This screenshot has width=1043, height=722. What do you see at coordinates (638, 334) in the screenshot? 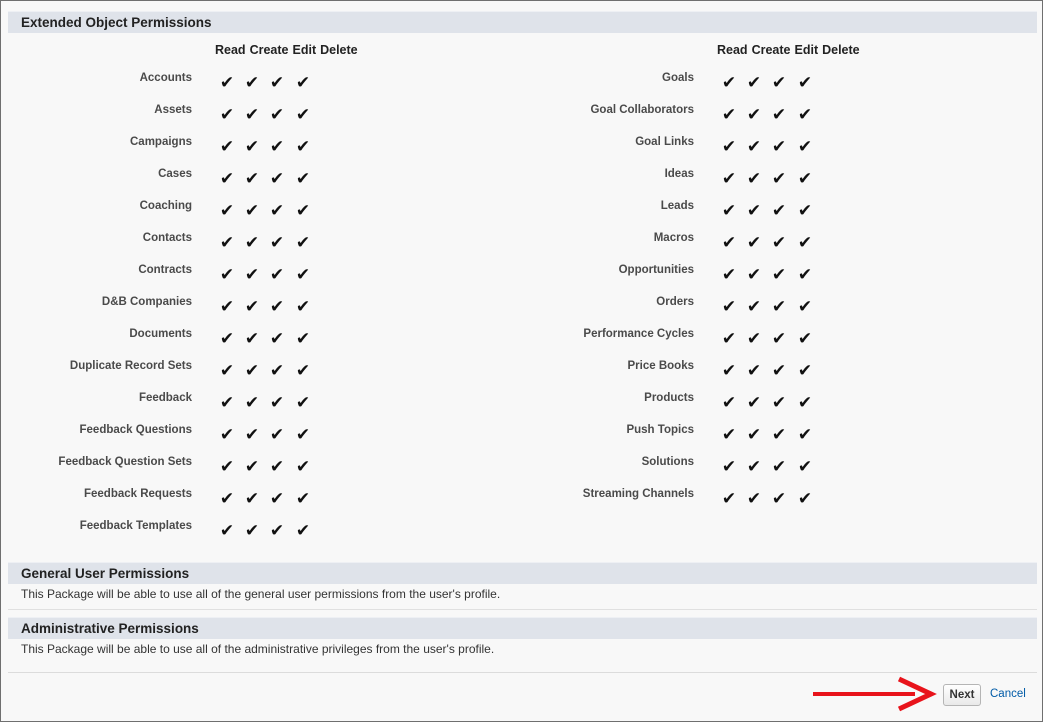
I see `object-name-label: Performance Cycles` at bounding box center [638, 334].